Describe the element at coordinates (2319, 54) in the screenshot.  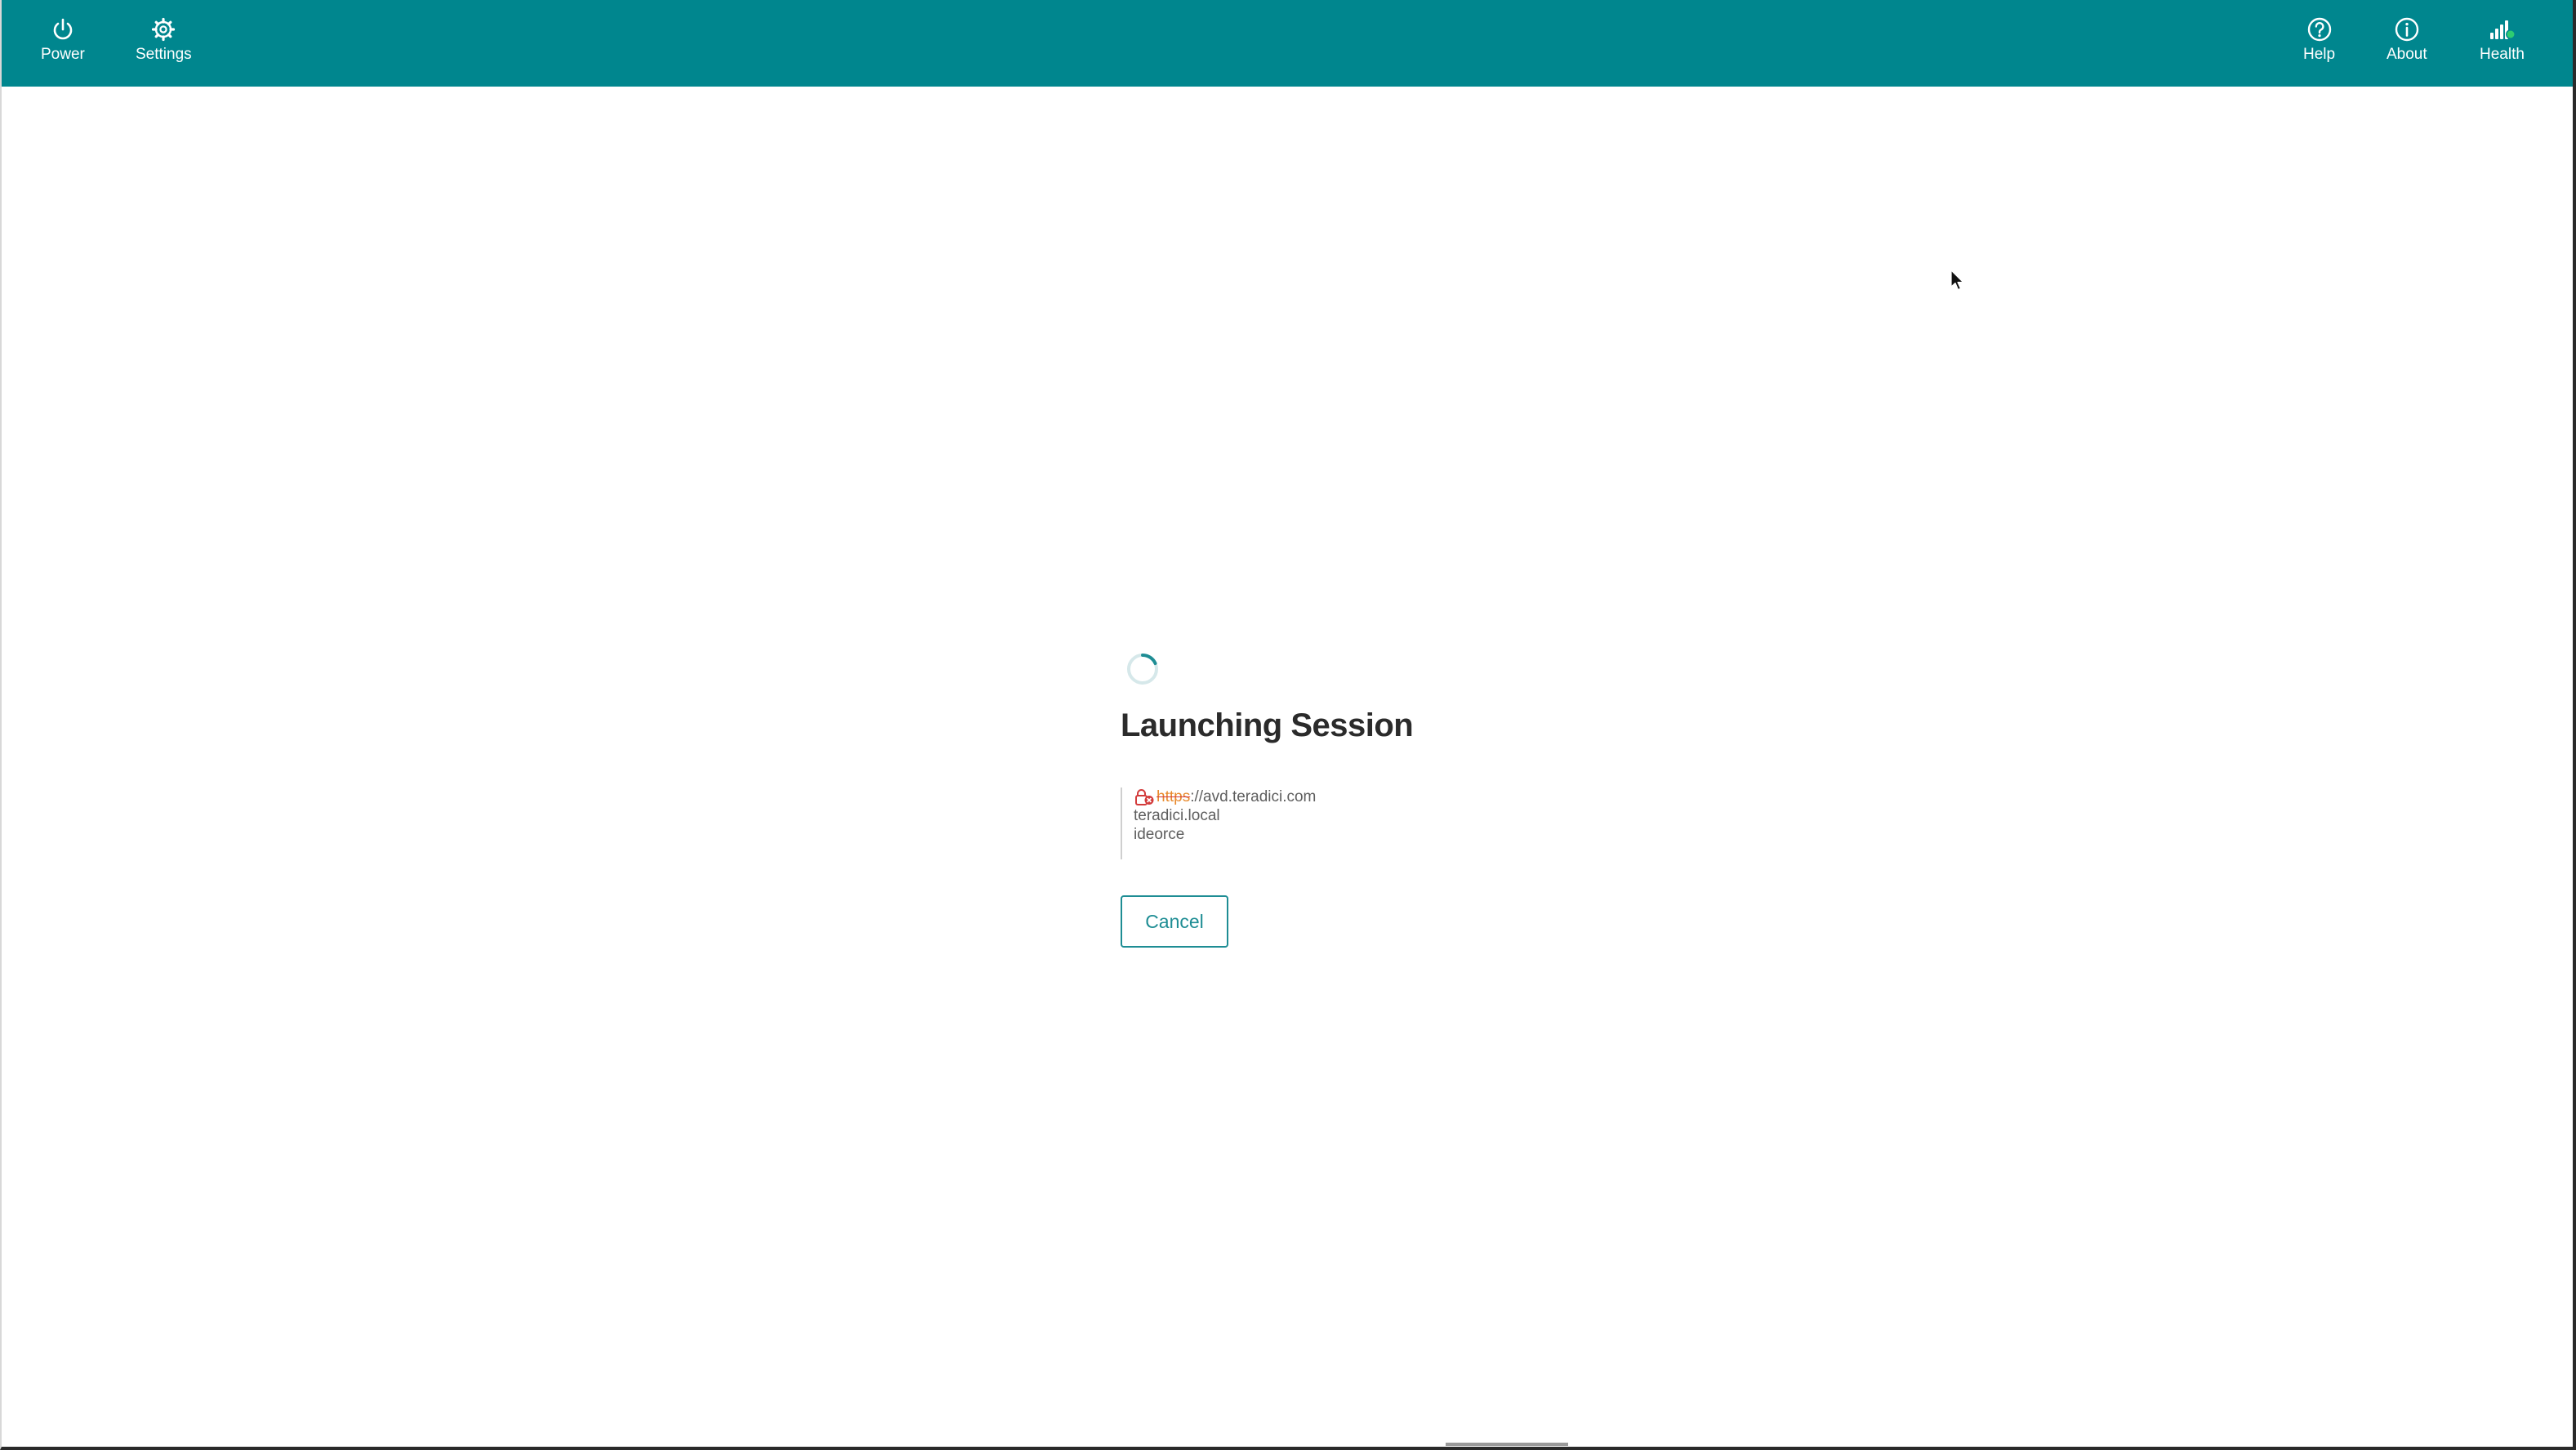
I see `help-label: Help` at that location.